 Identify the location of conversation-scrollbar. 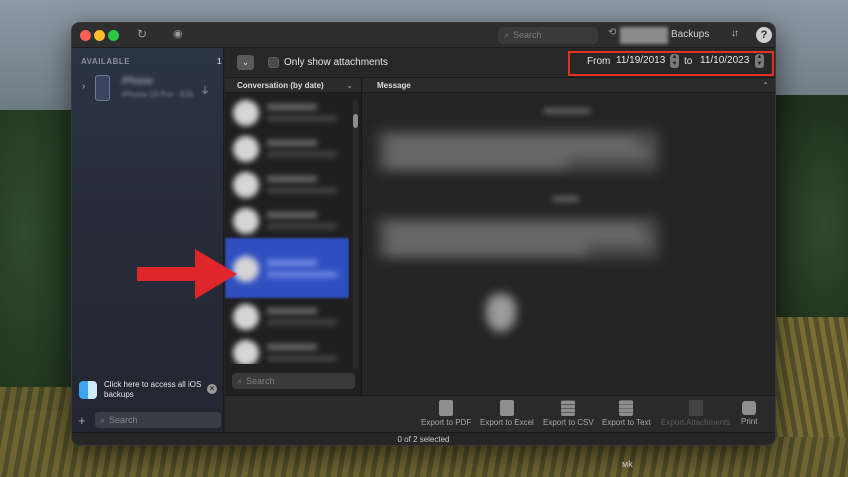
(355, 235).